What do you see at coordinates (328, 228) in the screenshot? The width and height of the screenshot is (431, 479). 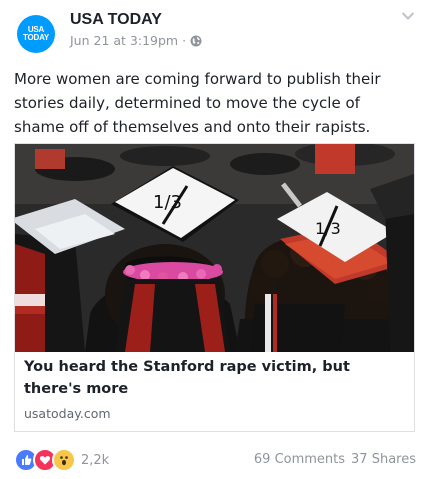 I see `cap-label-right: 1/3` at bounding box center [328, 228].